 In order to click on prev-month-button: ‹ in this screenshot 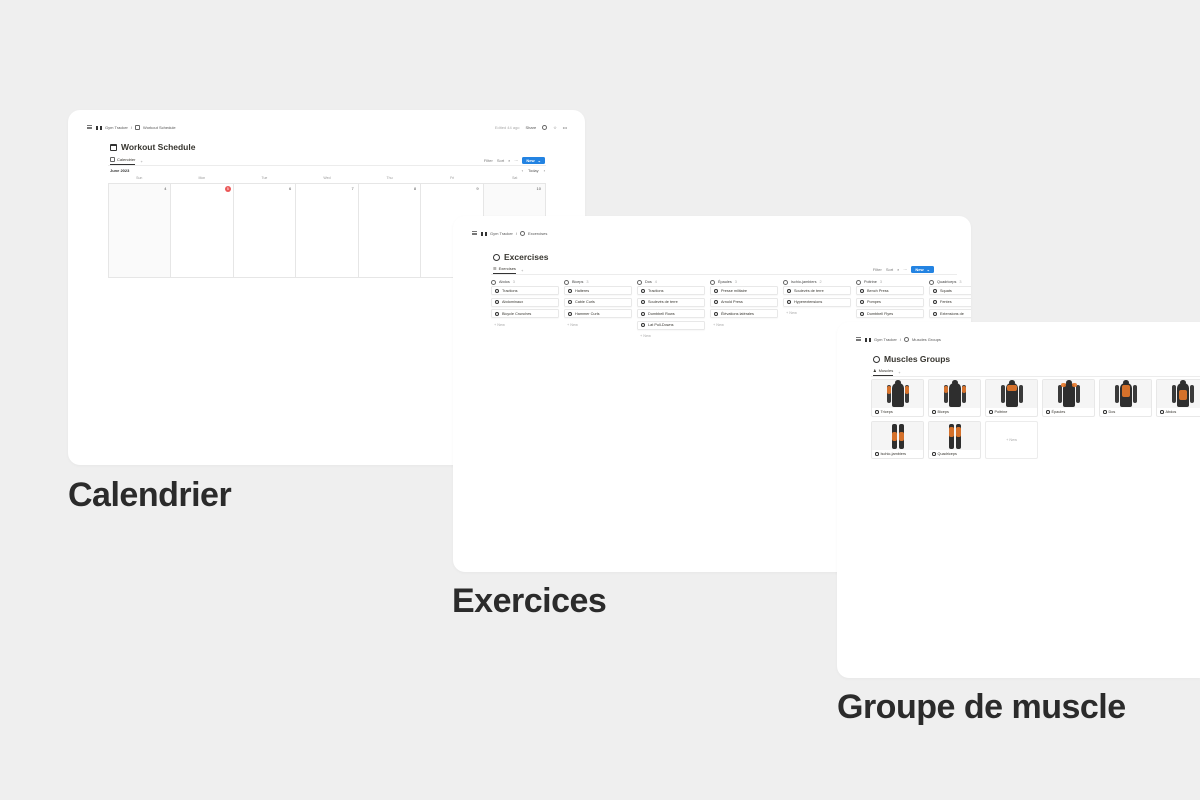, I will do `click(522, 170)`.